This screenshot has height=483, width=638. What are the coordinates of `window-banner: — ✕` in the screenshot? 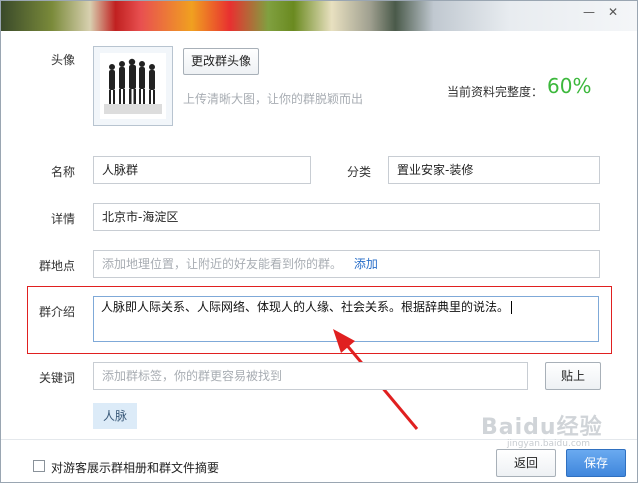 It's located at (319, 16).